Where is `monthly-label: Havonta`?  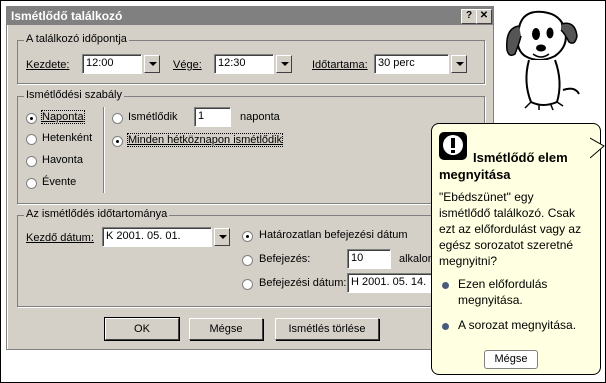
monthly-label: Havonta is located at coordinates (62, 160).